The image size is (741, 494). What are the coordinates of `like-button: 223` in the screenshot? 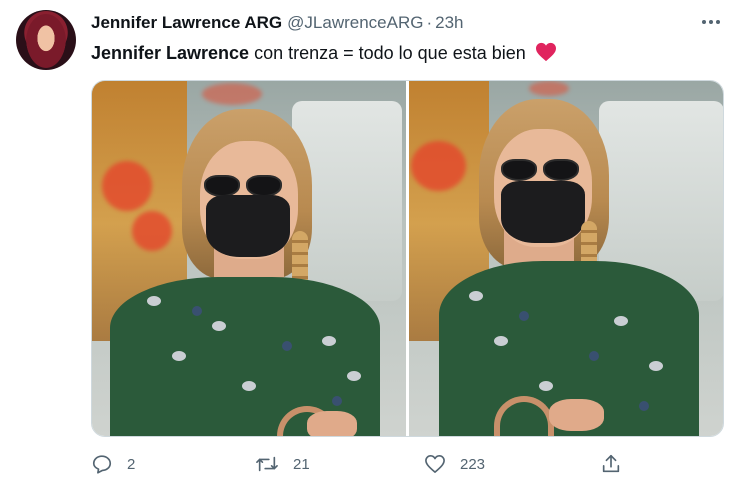 It's located at (454, 464).